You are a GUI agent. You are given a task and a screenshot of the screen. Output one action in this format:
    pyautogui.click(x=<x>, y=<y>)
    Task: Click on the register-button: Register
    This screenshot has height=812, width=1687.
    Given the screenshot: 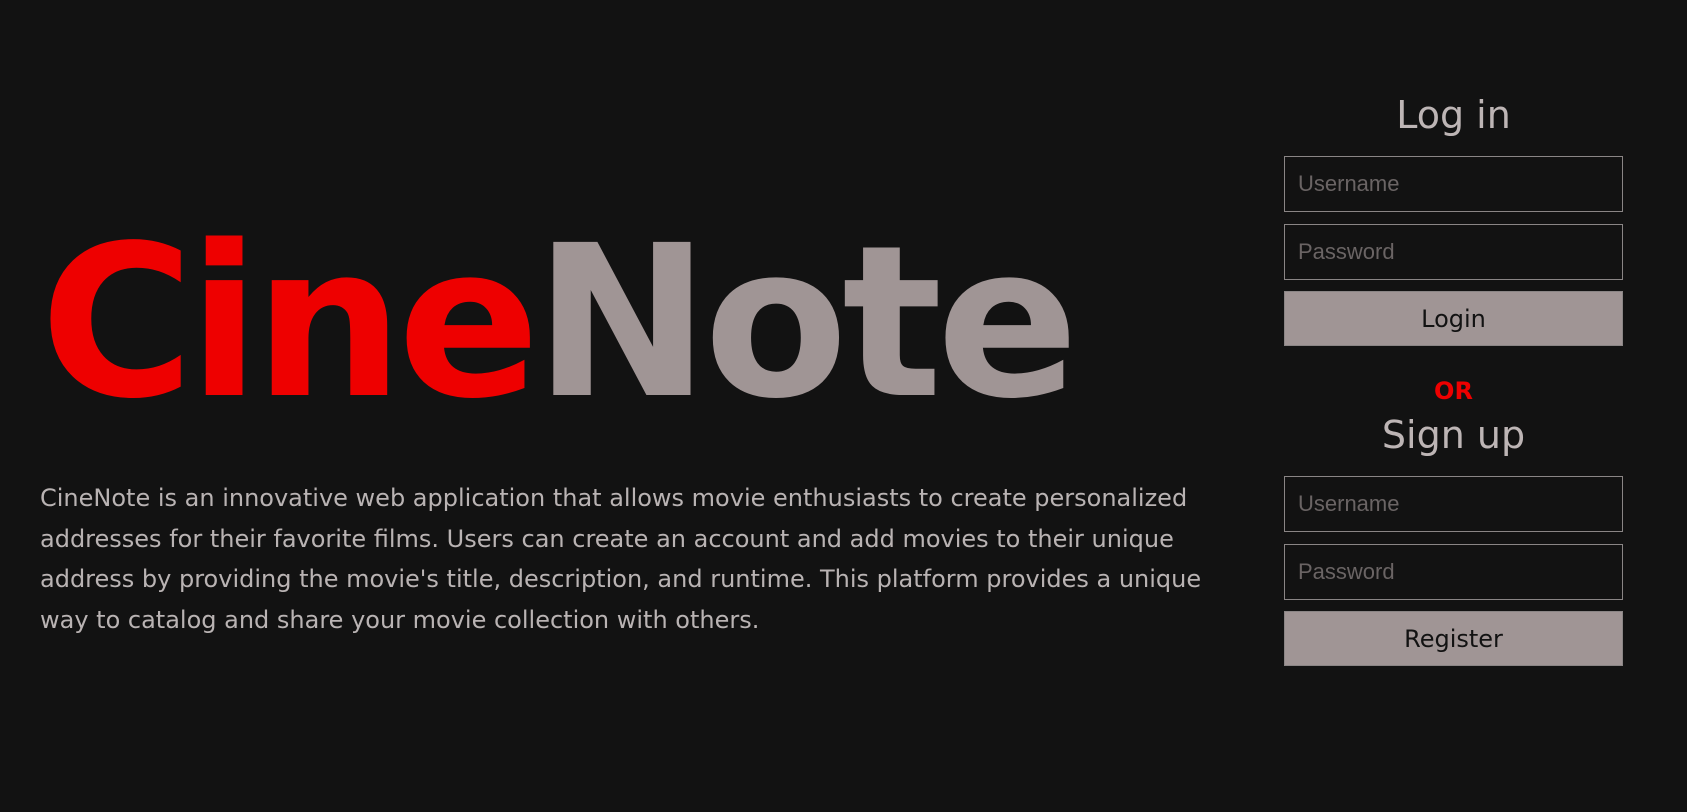 What is the action you would take?
    pyautogui.click(x=1453, y=638)
    